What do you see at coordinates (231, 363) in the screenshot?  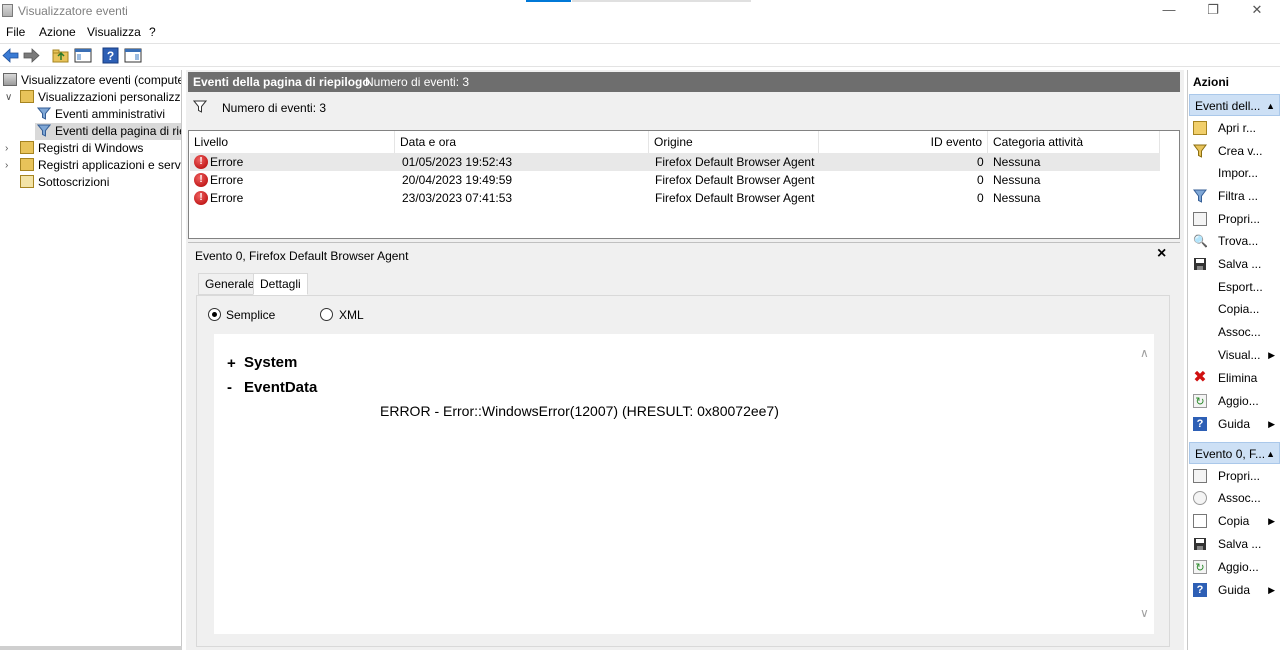 I see `system-expand-toggle: +` at bounding box center [231, 363].